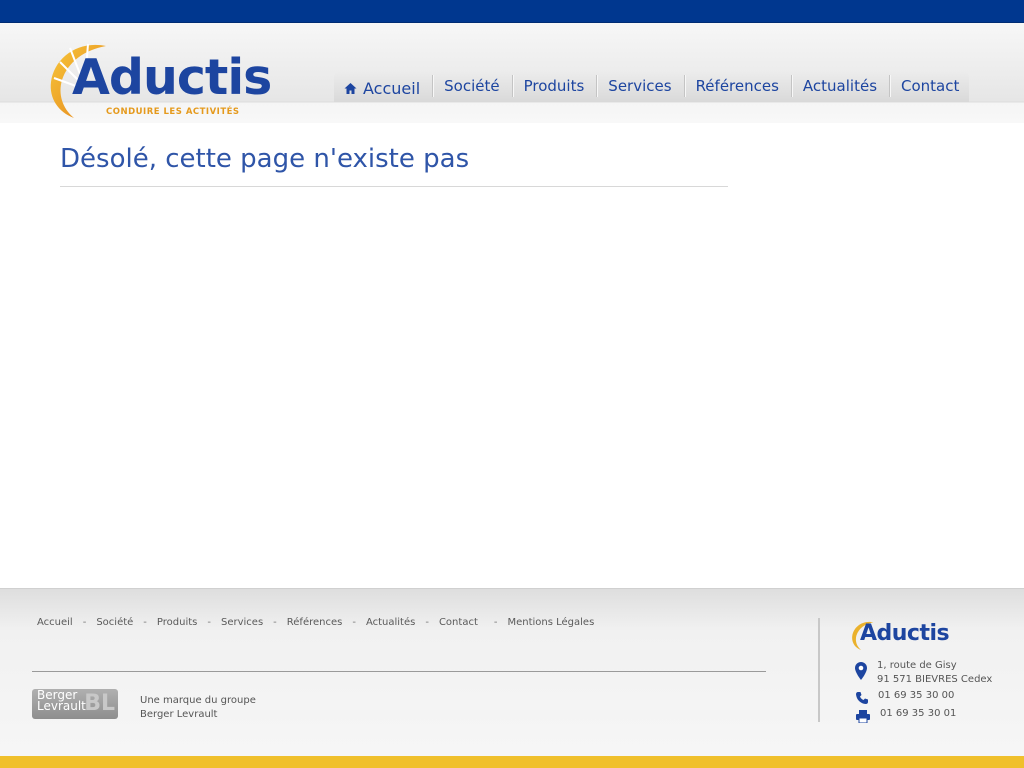 Image resolution: width=1024 pixels, height=768 pixels. Describe the element at coordinates (61, 706) in the screenshot. I see `bl-logo-line2: Levrault` at that location.